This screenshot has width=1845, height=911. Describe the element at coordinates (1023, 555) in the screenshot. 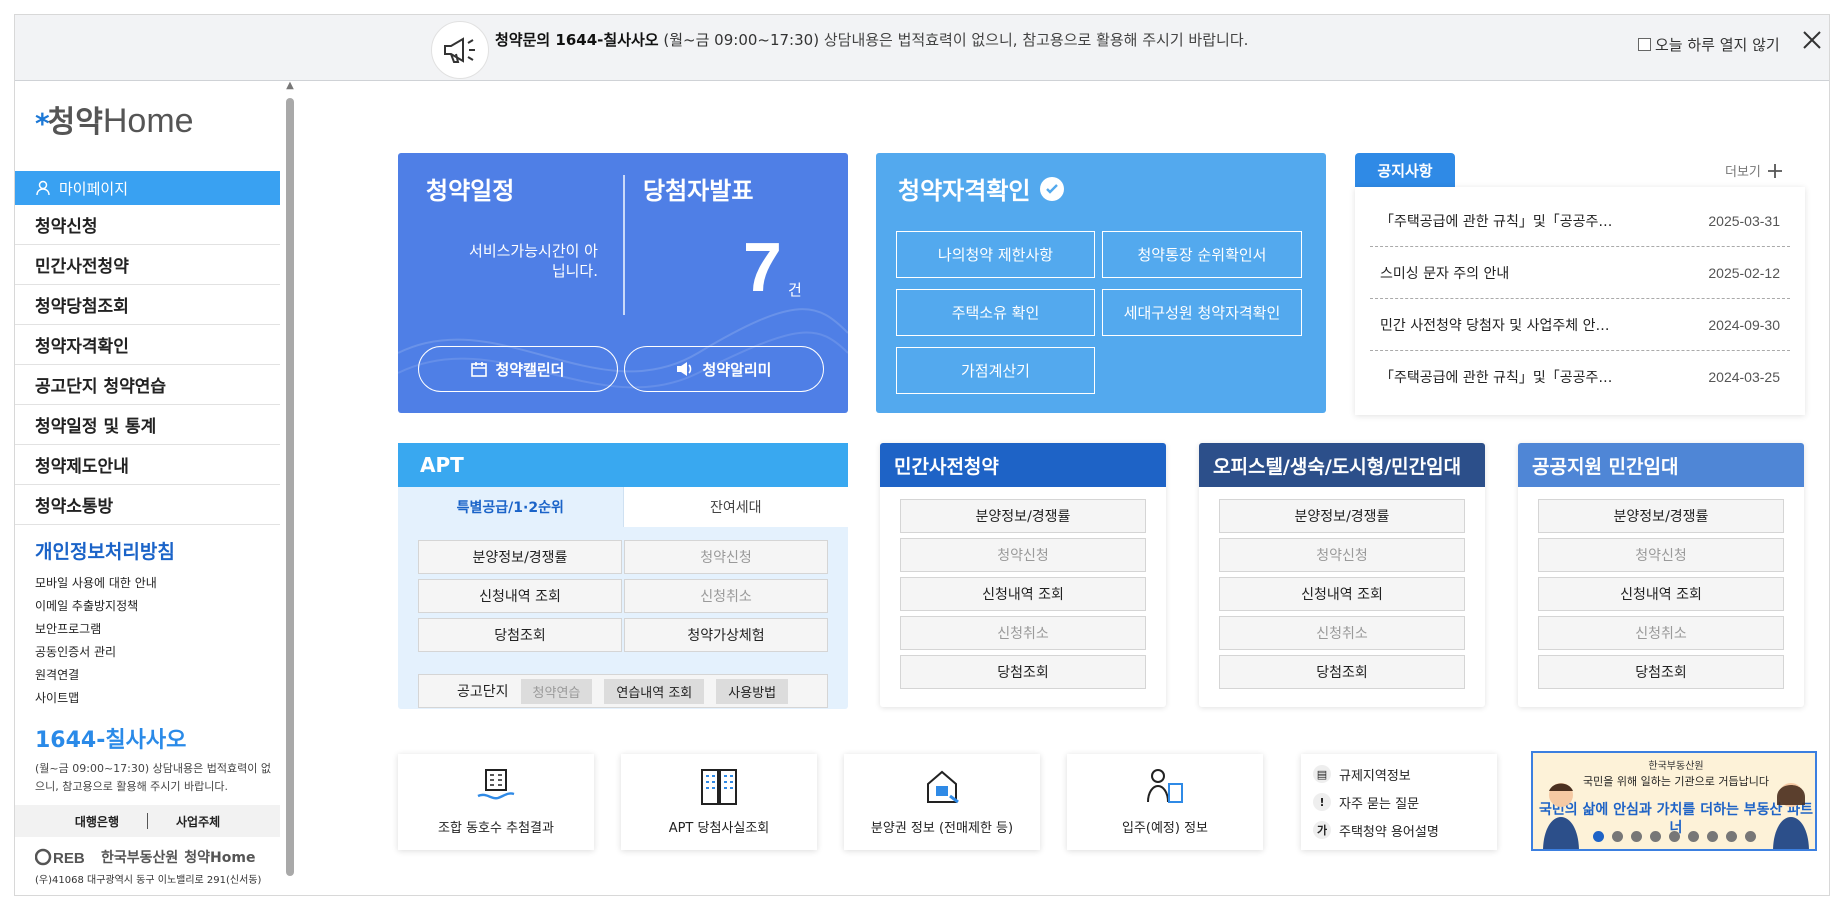

I see `cat1-apply-button: 청약신청` at that location.